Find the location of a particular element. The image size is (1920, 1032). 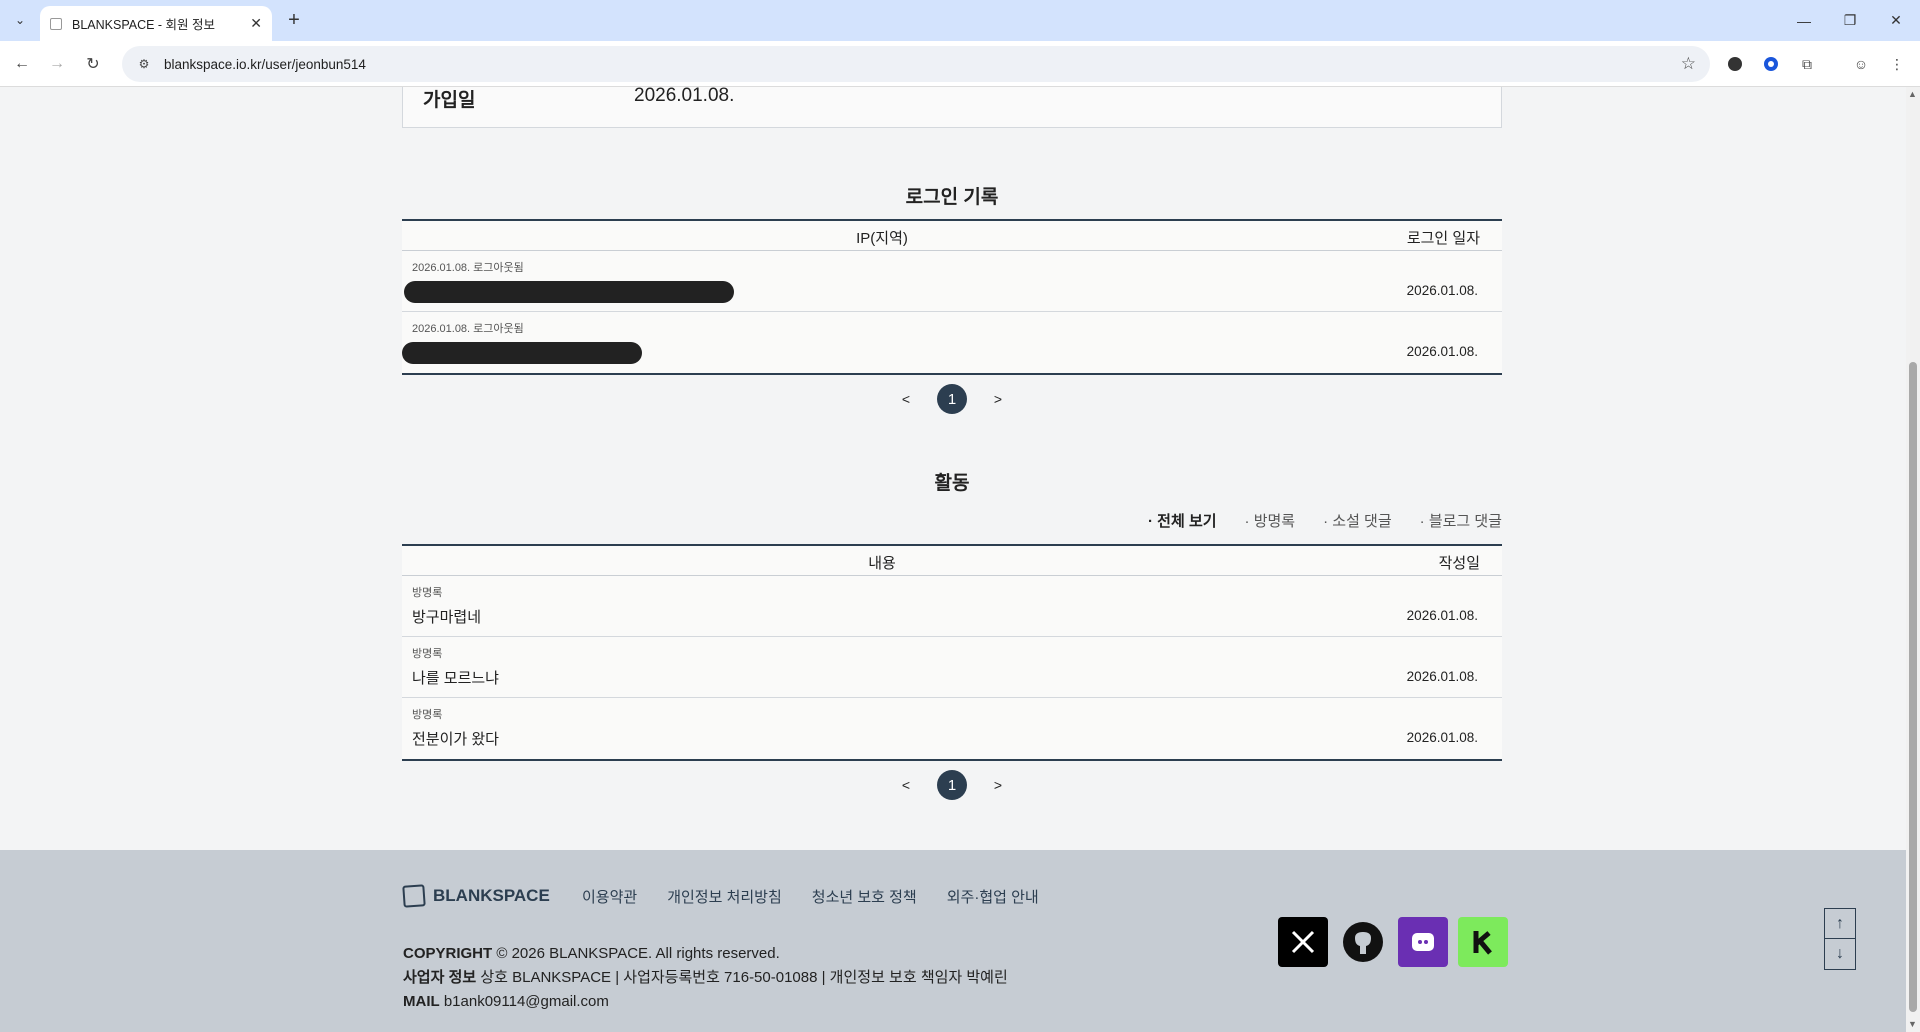

activity-title: 활동 is located at coordinates (952, 483).